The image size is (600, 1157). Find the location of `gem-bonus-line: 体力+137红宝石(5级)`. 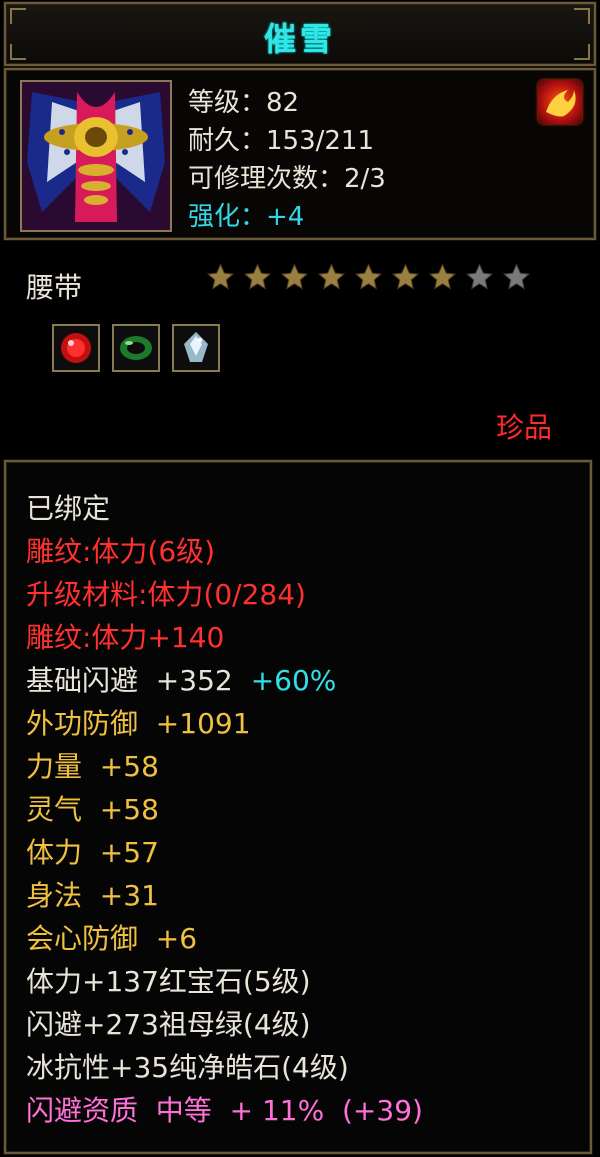

gem-bonus-line: 体力+137红宝石(5级) is located at coordinates (168, 981).